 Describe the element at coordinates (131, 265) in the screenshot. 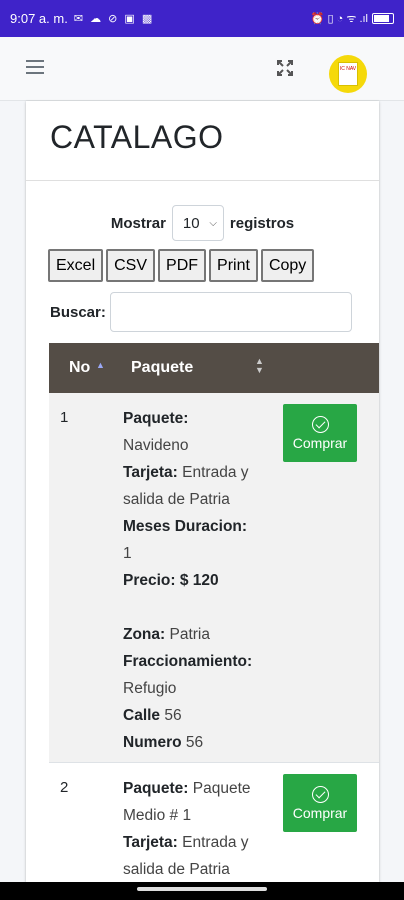

I see `csv-button: CSV` at that location.